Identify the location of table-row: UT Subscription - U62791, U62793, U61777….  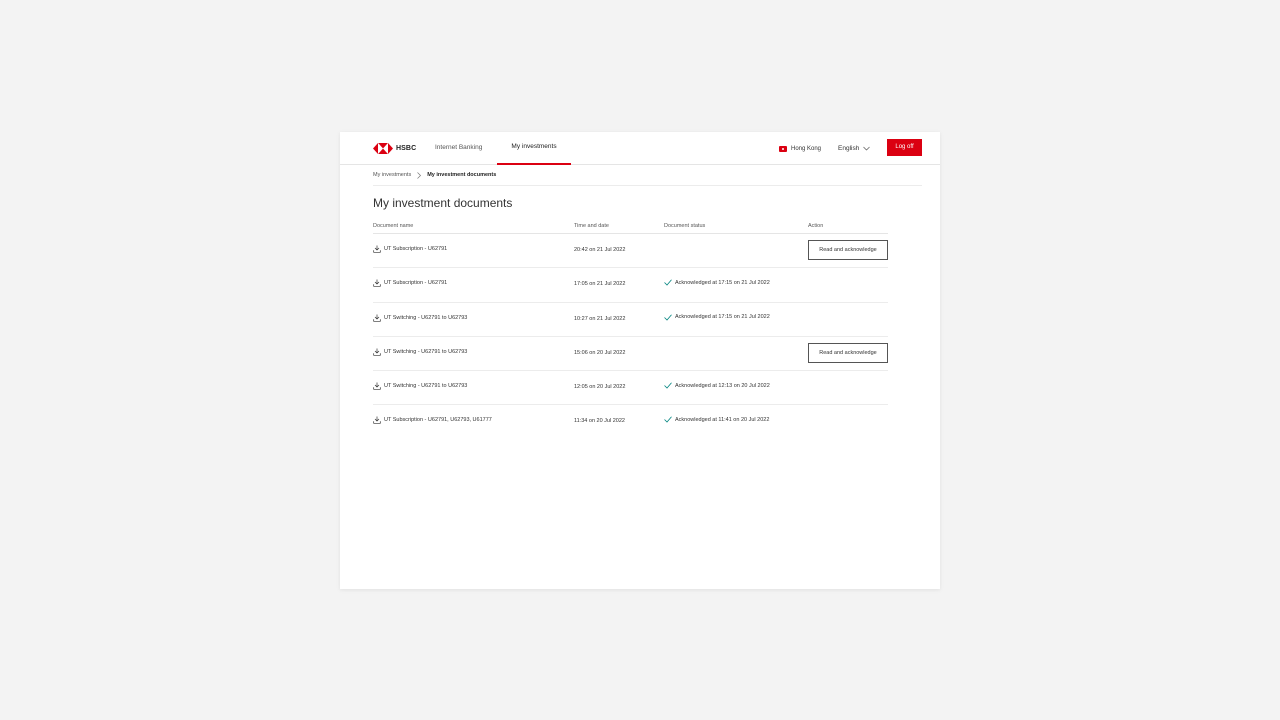
(630, 422).